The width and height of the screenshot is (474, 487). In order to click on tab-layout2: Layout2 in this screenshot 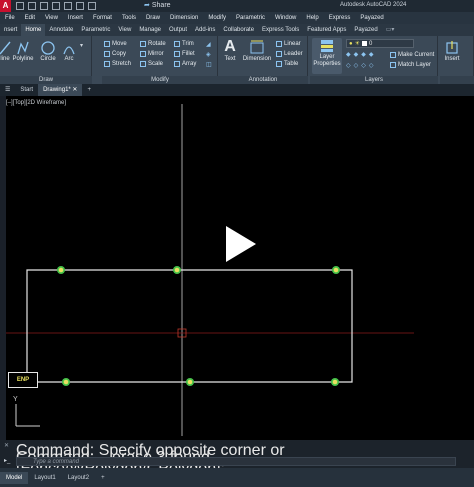, I will do `click(78, 478)`.